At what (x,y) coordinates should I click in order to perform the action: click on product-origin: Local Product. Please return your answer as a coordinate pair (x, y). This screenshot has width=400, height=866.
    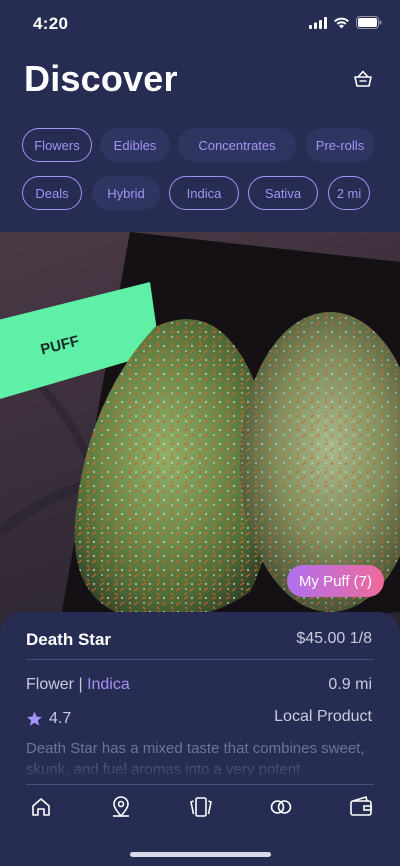
    Looking at the image, I should click on (323, 716).